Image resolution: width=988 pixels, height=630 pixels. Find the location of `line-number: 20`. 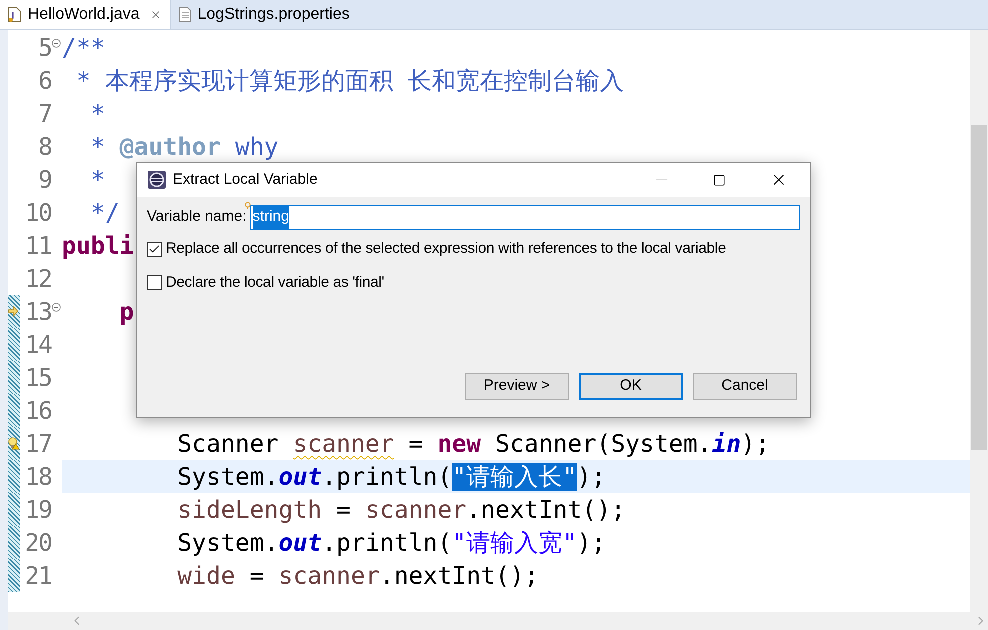

line-number: 20 is located at coordinates (38, 542).